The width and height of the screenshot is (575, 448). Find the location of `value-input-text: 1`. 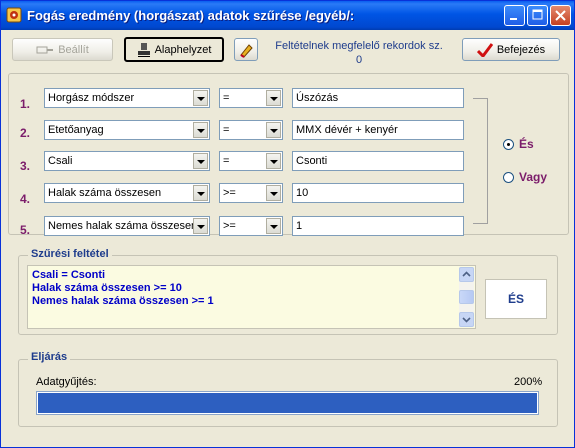

value-input-text: 1 is located at coordinates (299, 226).